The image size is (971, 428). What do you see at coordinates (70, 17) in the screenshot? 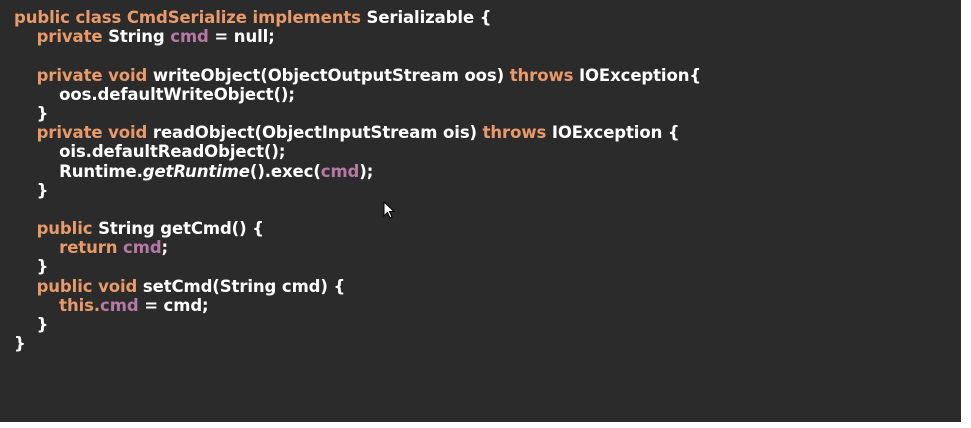
I see `keyword-token: public class` at bounding box center [70, 17].